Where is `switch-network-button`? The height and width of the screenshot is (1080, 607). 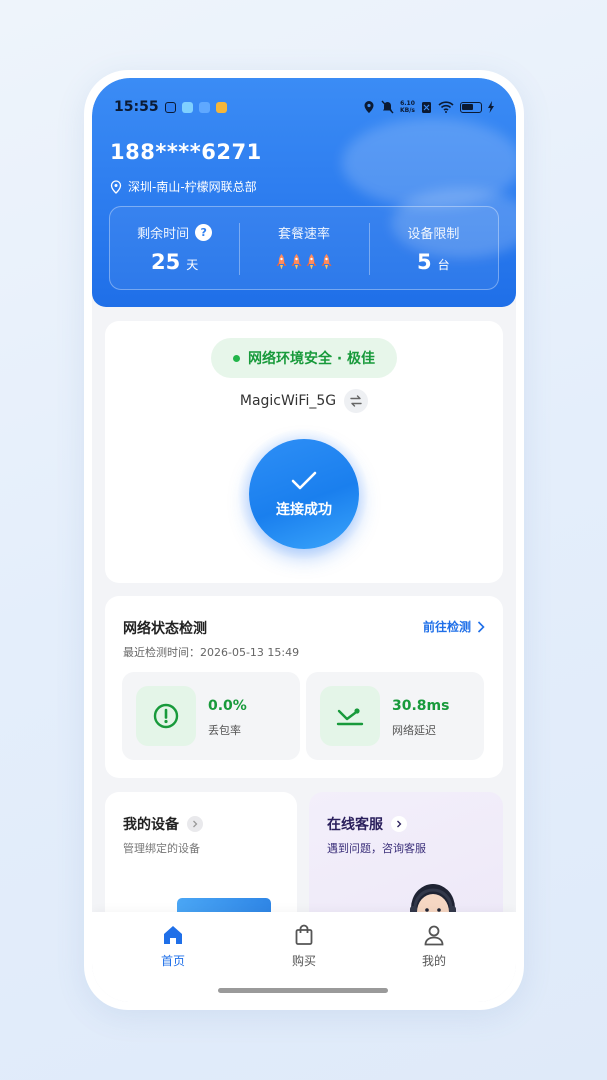
switch-network-button is located at coordinates (356, 401).